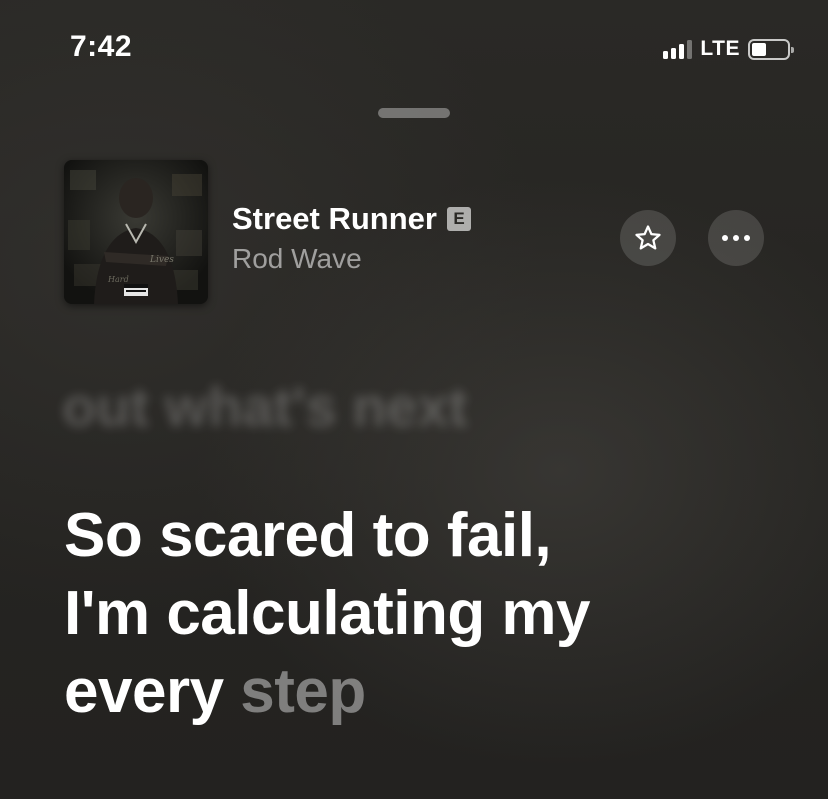  Describe the element at coordinates (308, 535) in the screenshot. I see `lyric-line: So scared to fail,` at that location.